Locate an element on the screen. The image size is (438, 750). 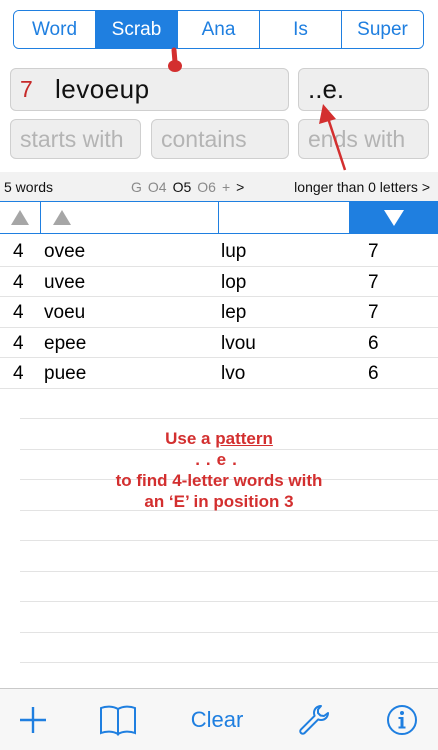
option-o6: O6 is located at coordinates (206, 187).